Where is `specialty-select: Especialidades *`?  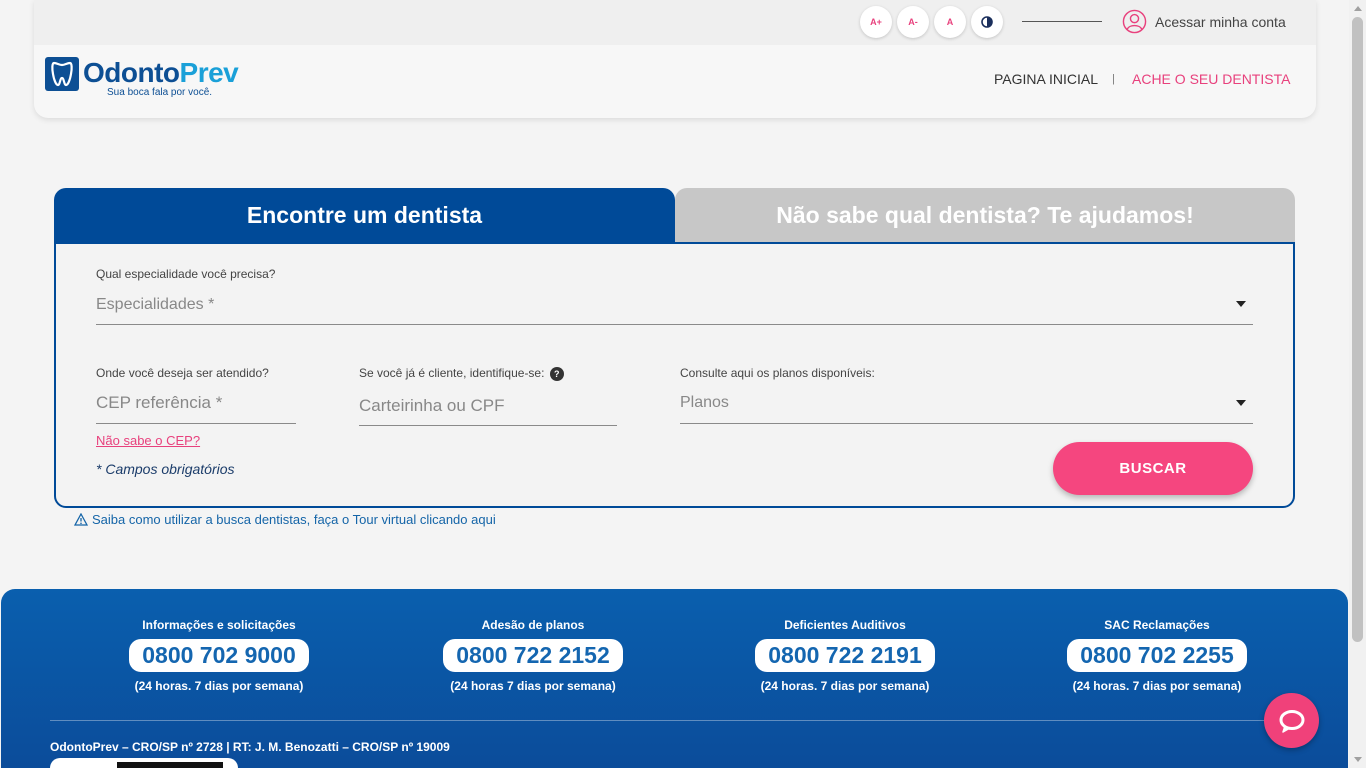 specialty-select: Especialidades * is located at coordinates (674, 307).